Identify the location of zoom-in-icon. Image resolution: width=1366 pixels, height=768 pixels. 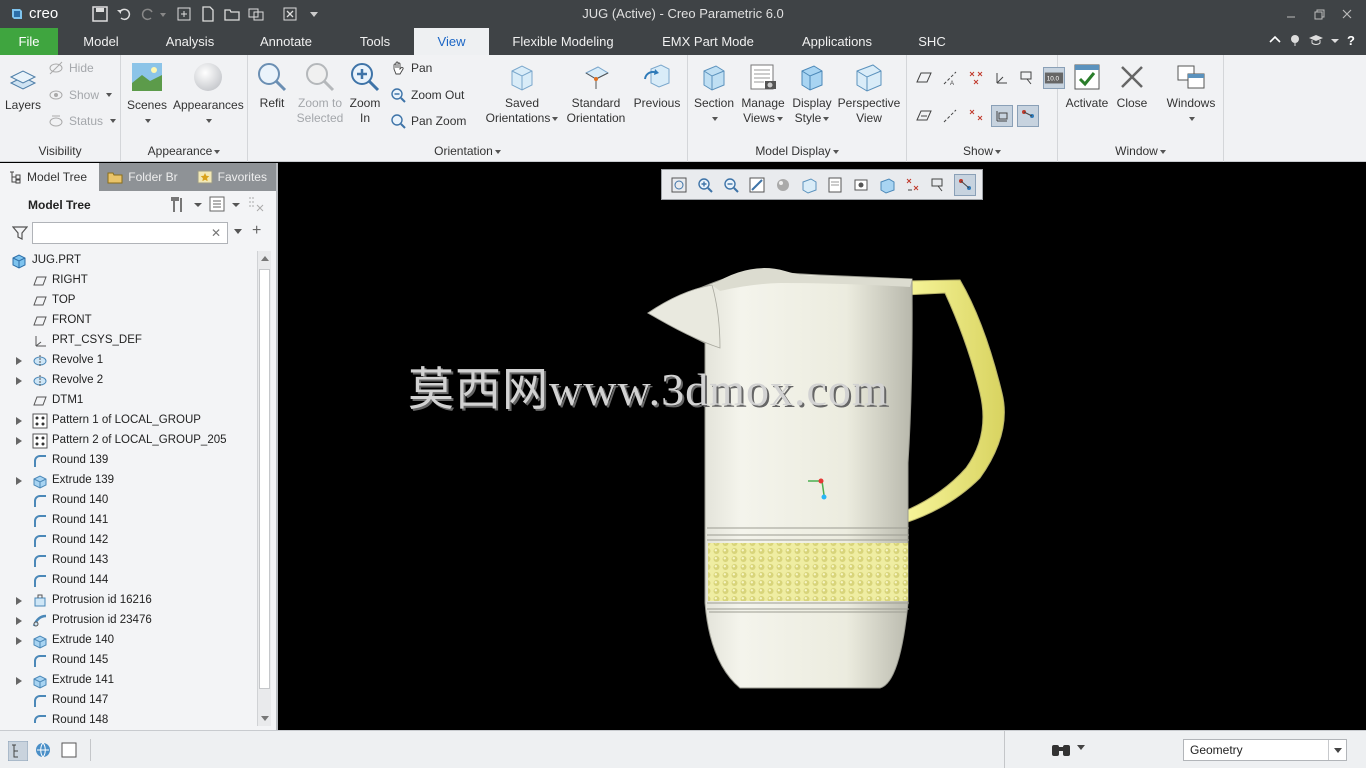
(705, 185).